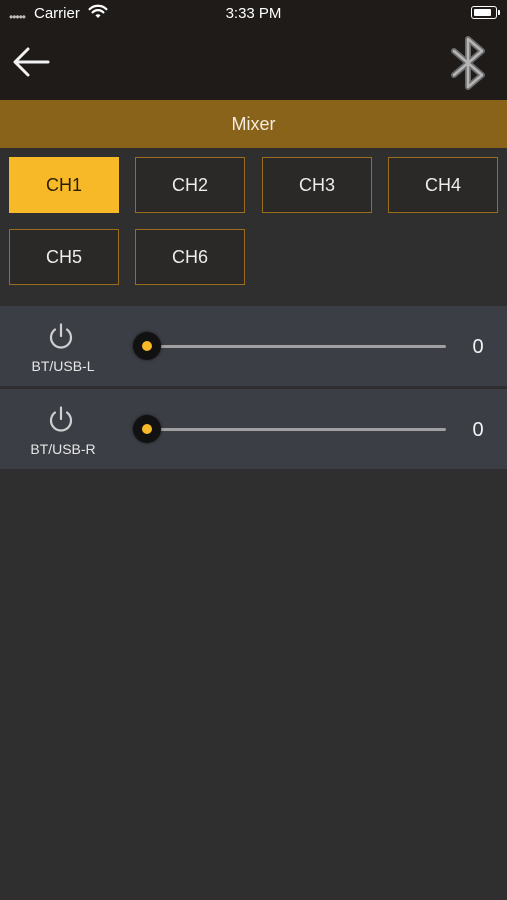 This screenshot has width=507, height=900. Describe the element at coordinates (317, 185) in the screenshot. I see `channel-button-ch3: CH3` at that location.